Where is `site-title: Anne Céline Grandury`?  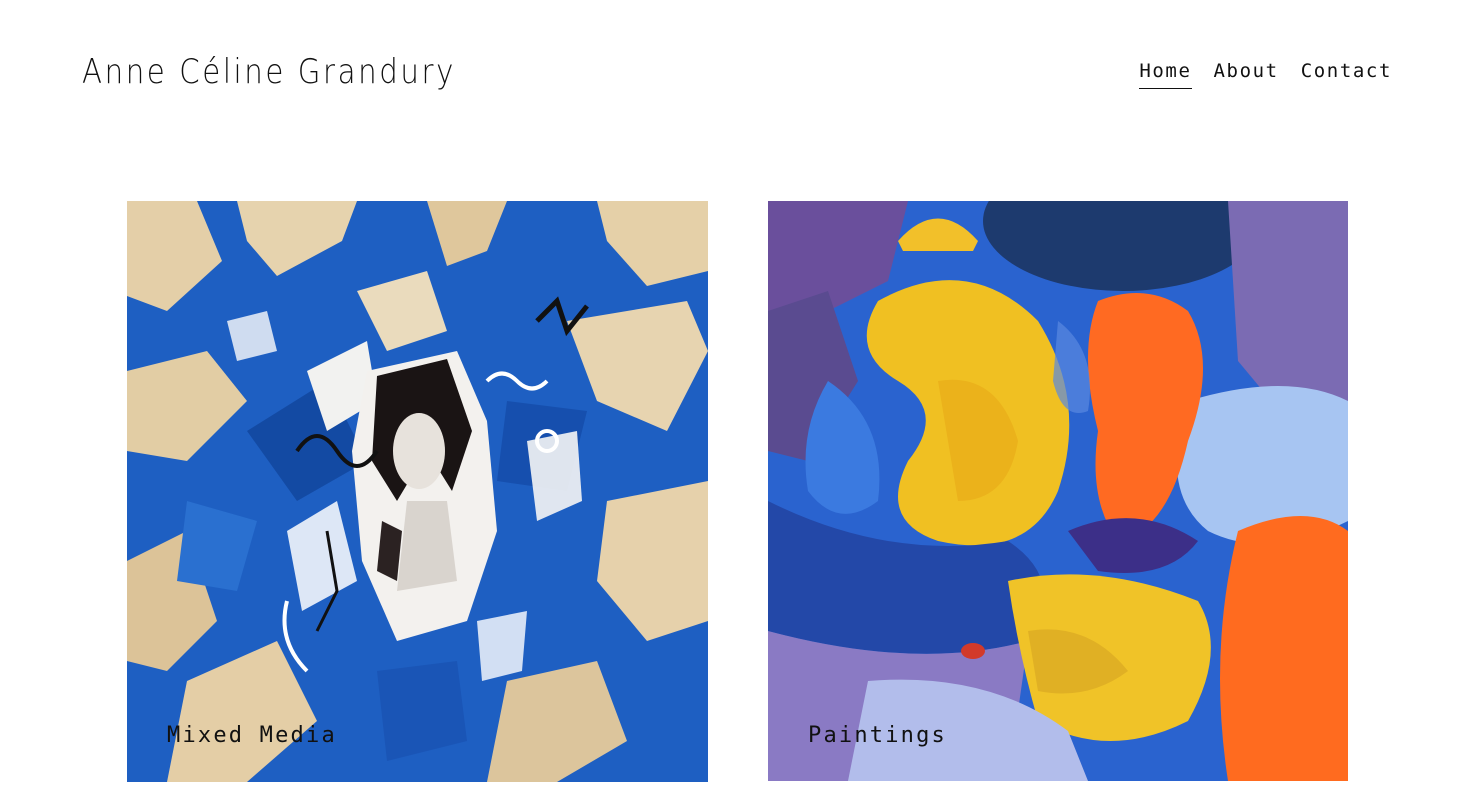 site-title: Anne Céline Grandury is located at coordinates (269, 72).